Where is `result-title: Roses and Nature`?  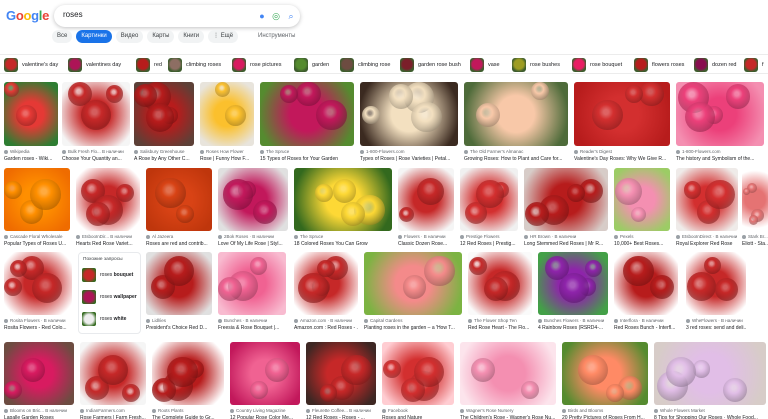
result-title: Roses and Nature is located at coordinates (418, 417).